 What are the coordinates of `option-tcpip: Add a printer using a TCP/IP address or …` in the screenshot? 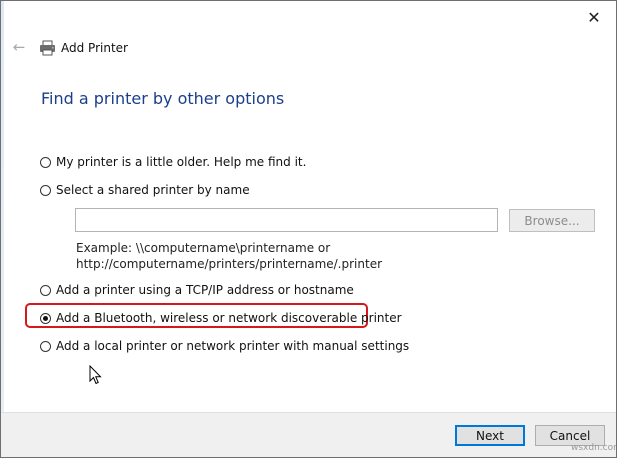 It's located at (197, 290).